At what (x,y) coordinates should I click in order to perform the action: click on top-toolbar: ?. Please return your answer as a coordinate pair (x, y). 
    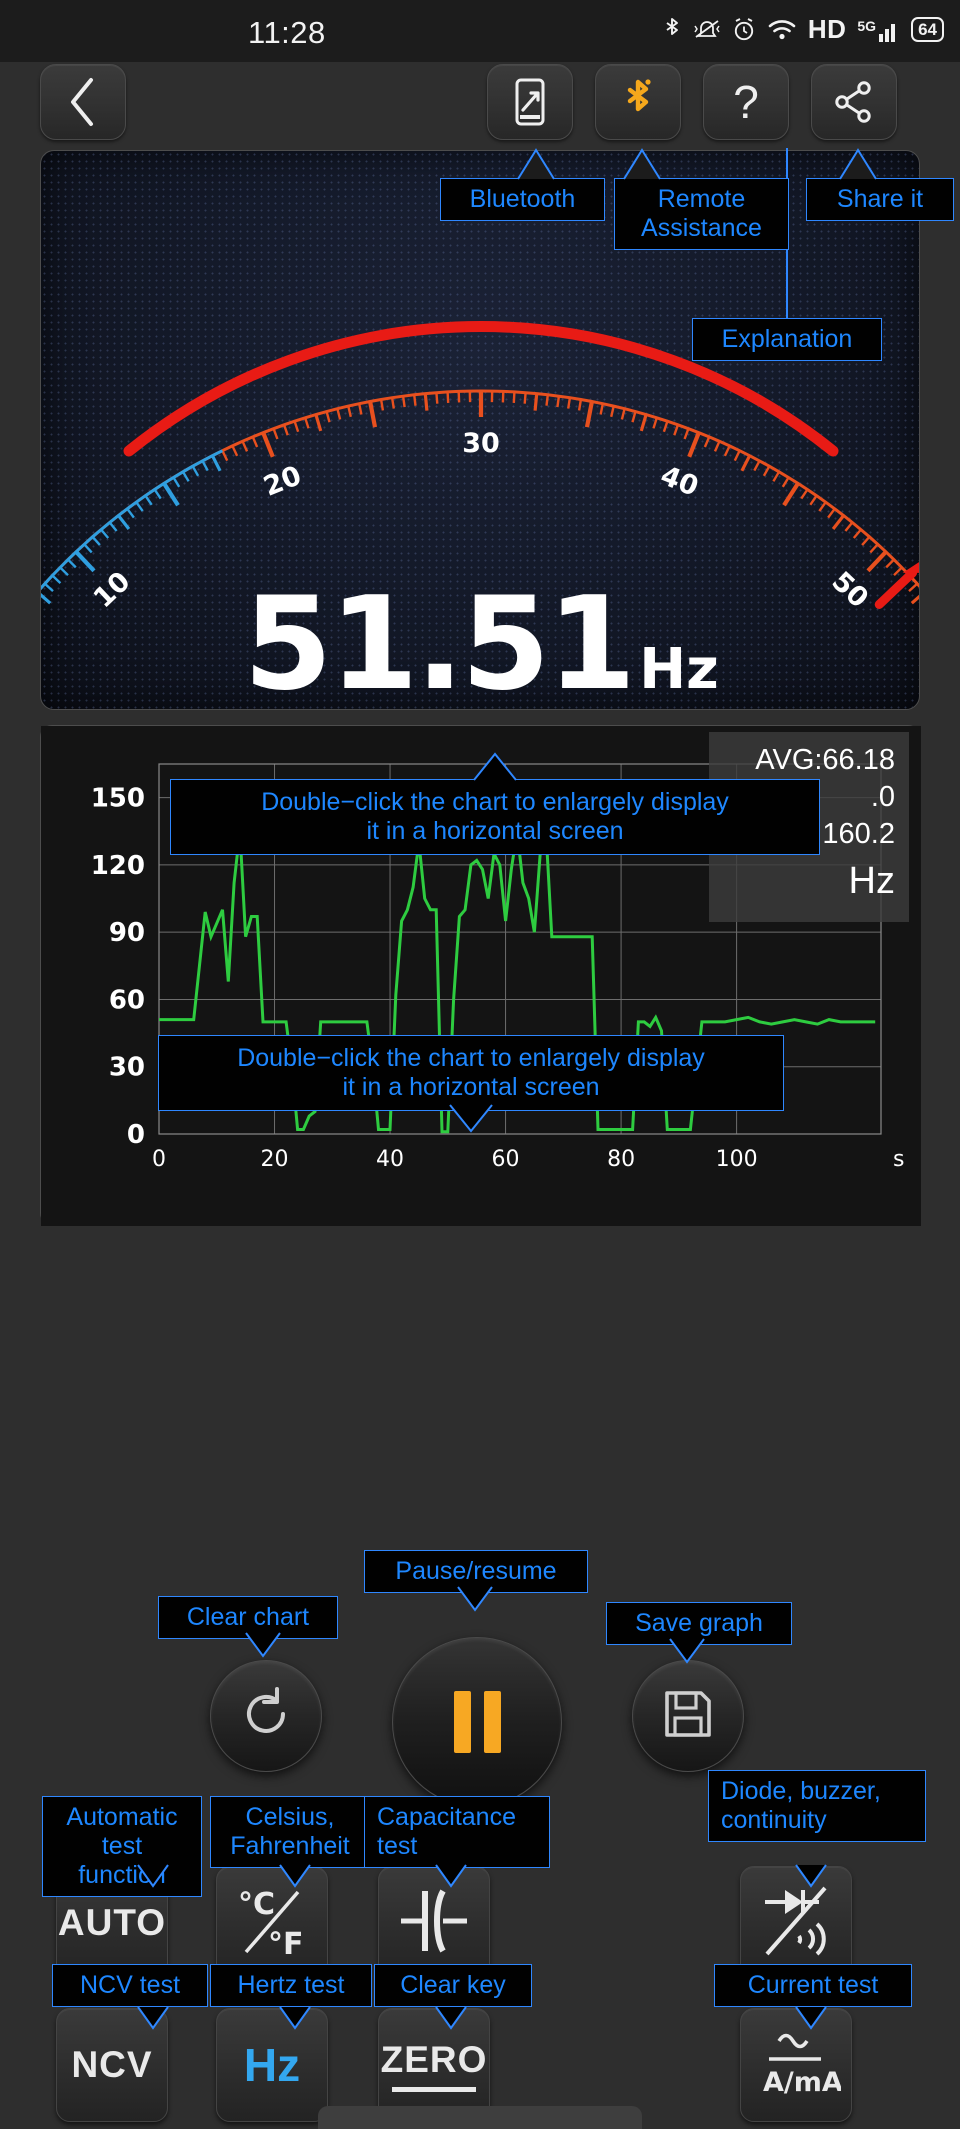
    Looking at the image, I should click on (480, 103).